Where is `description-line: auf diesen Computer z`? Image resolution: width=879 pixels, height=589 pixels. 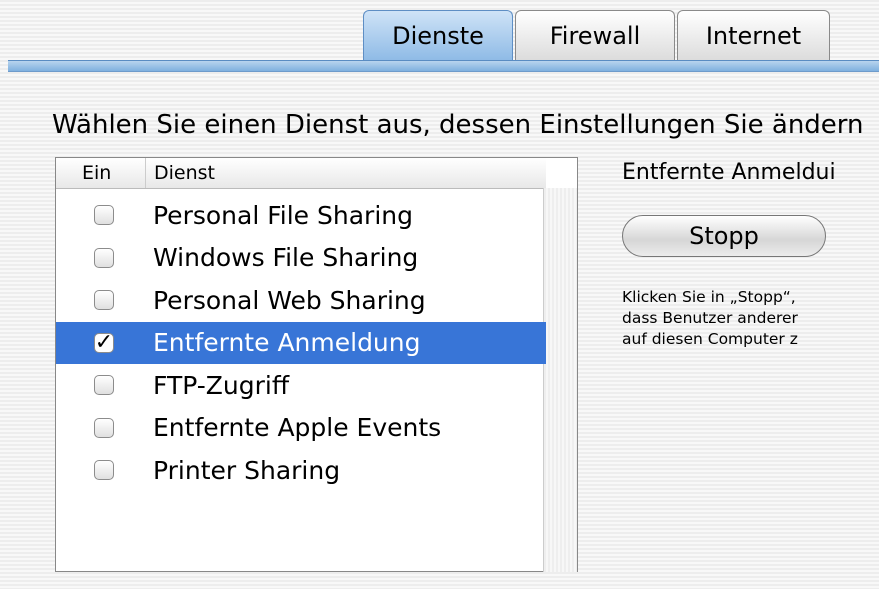
description-line: auf diesen Computer z is located at coordinates (710, 339).